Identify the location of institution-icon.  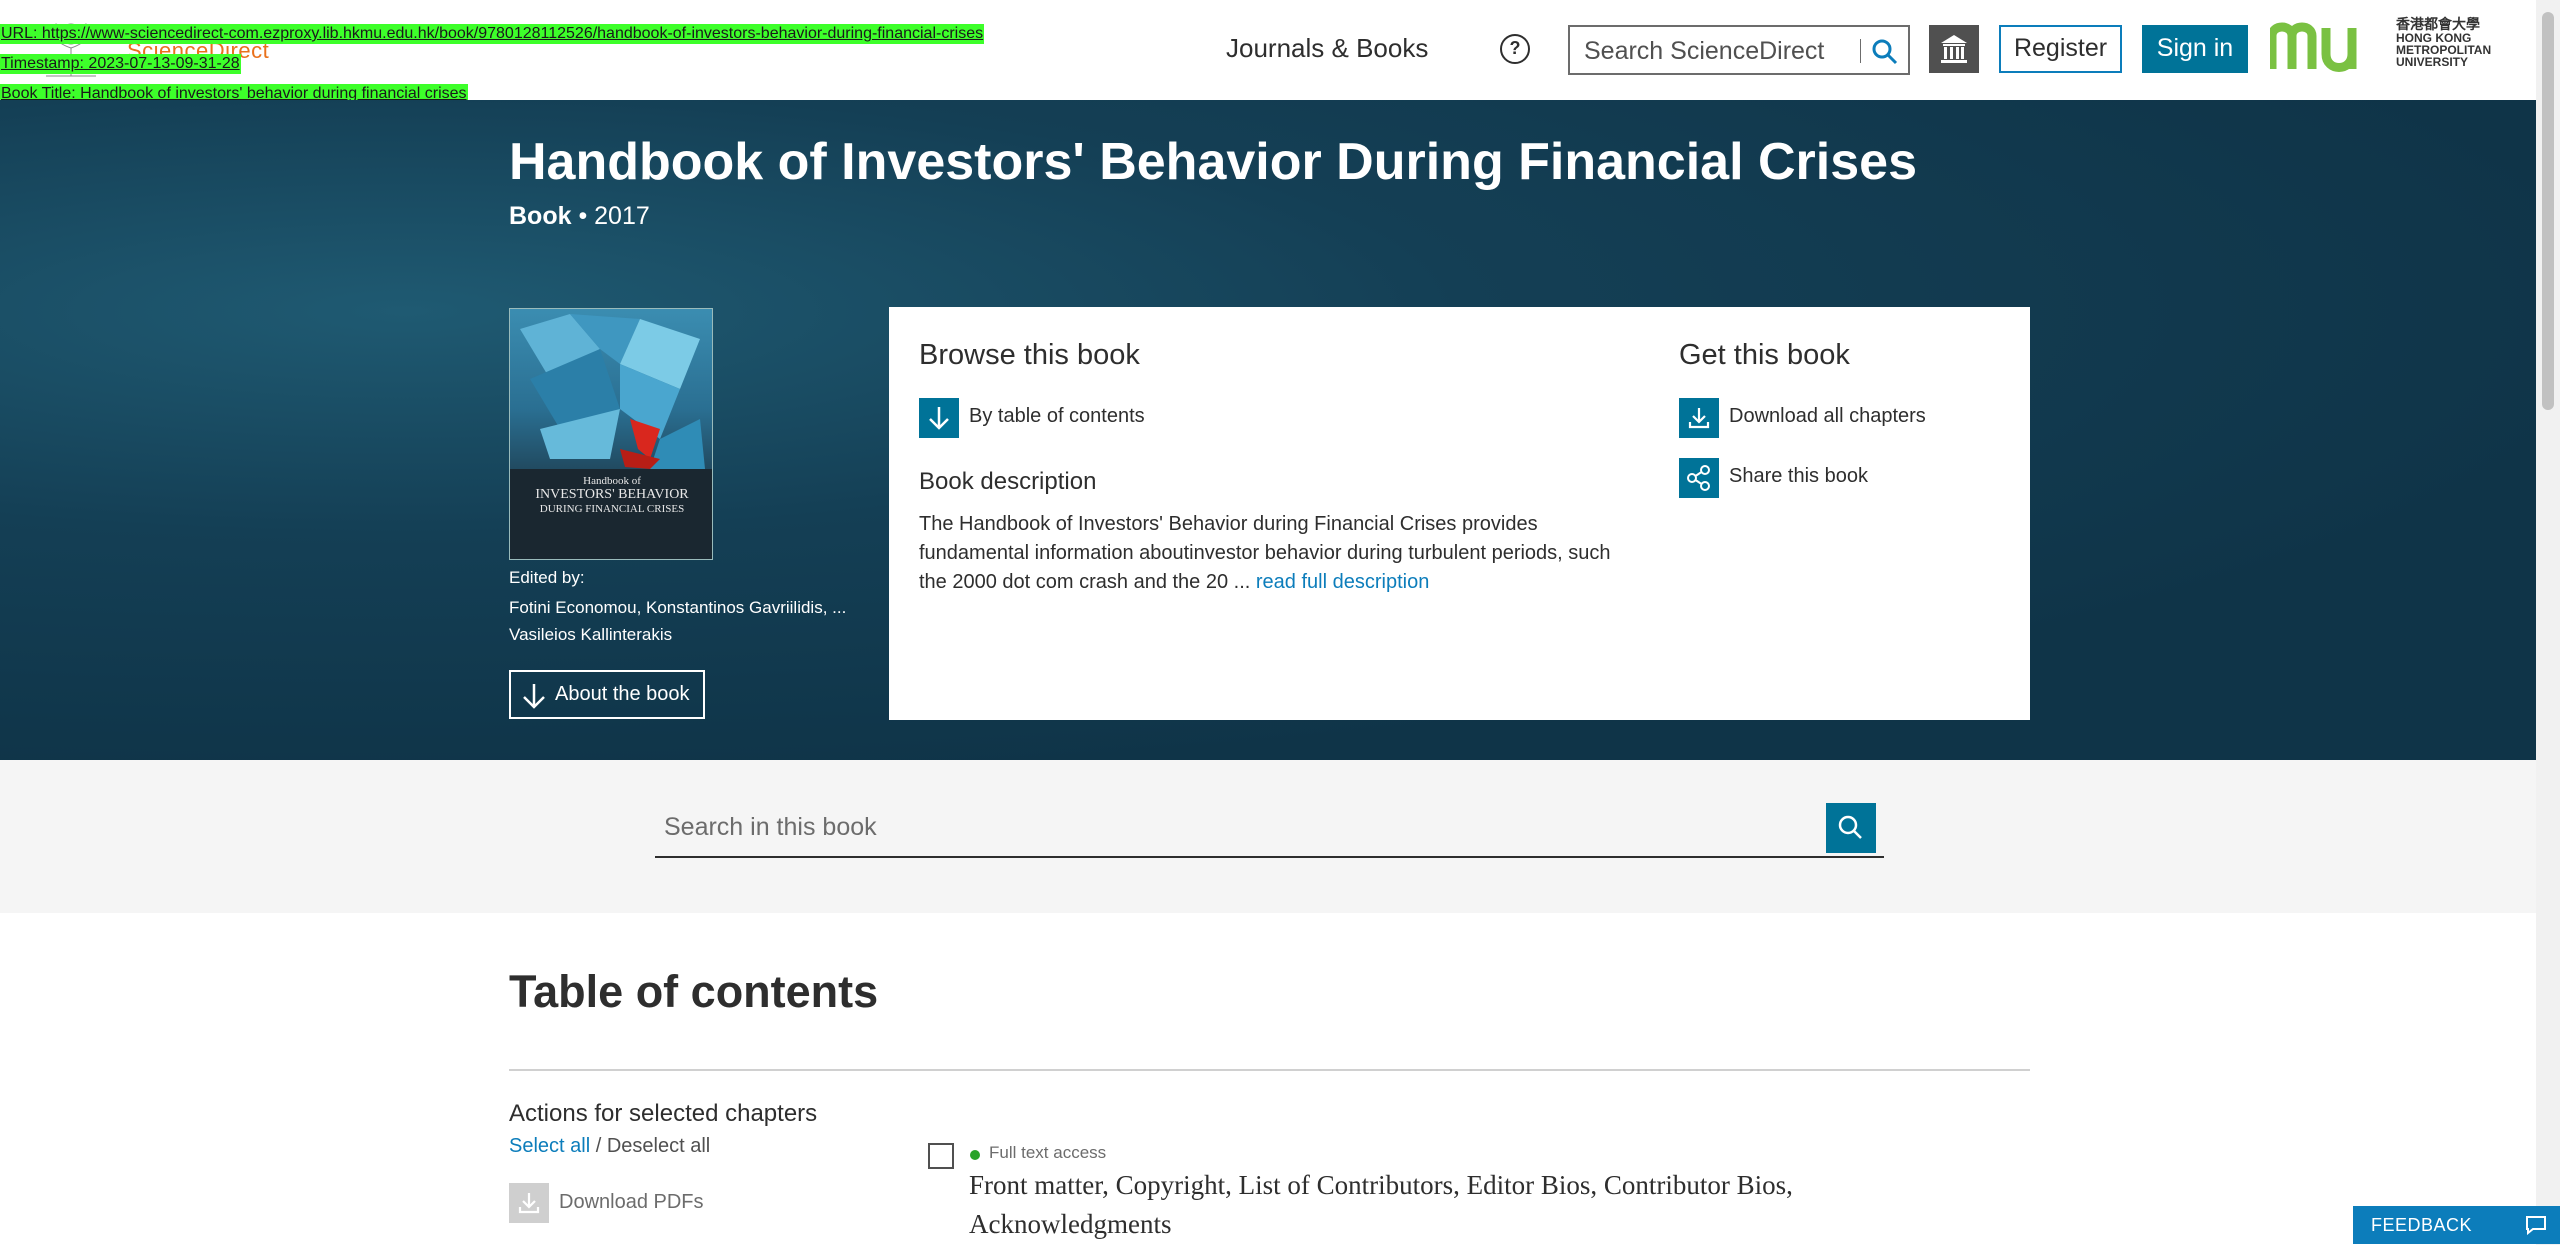
(1954, 49).